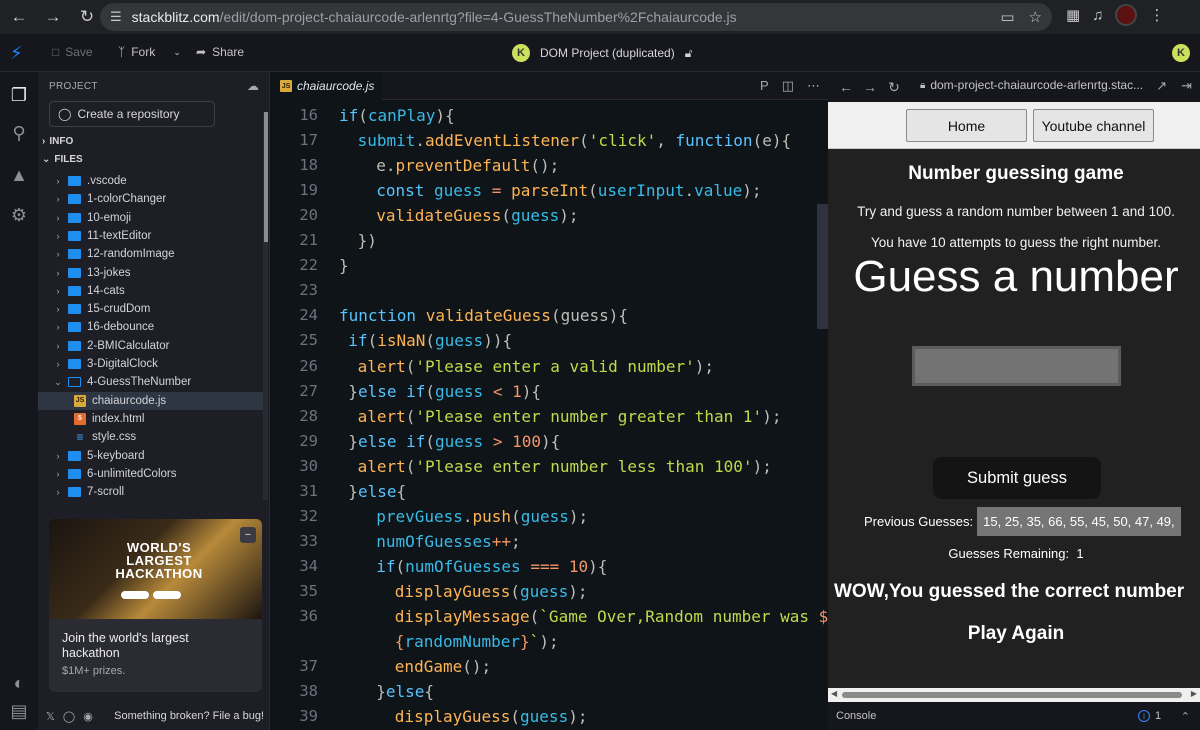 The height and width of the screenshot is (730, 1200). Describe the element at coordinates (149, 52) in the screenshot. I see `fork-button: ᛉ Fork ⌄` at that location.